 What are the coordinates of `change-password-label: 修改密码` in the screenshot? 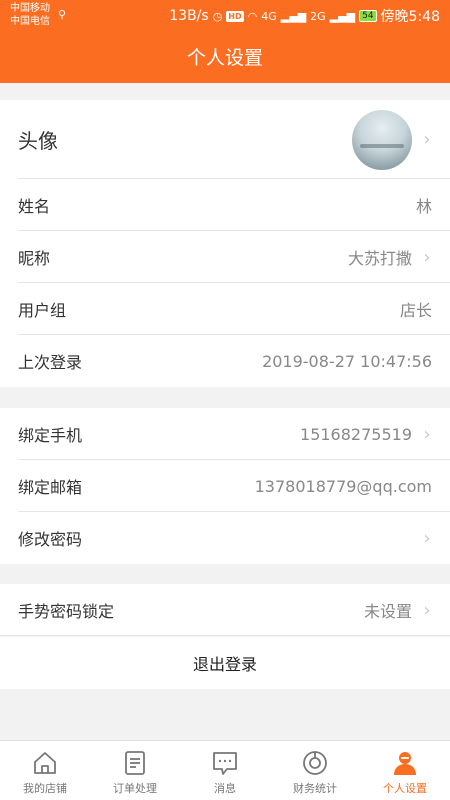 It's located at (50, 539).